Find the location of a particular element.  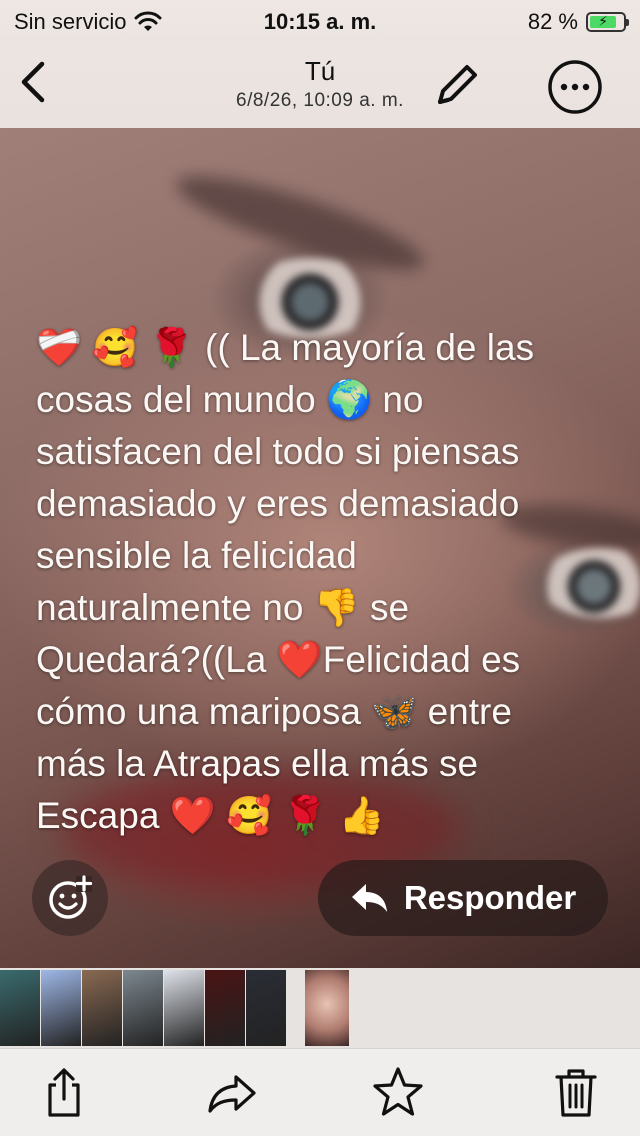

reply-button: Responder is located at coordinates (463, 898).